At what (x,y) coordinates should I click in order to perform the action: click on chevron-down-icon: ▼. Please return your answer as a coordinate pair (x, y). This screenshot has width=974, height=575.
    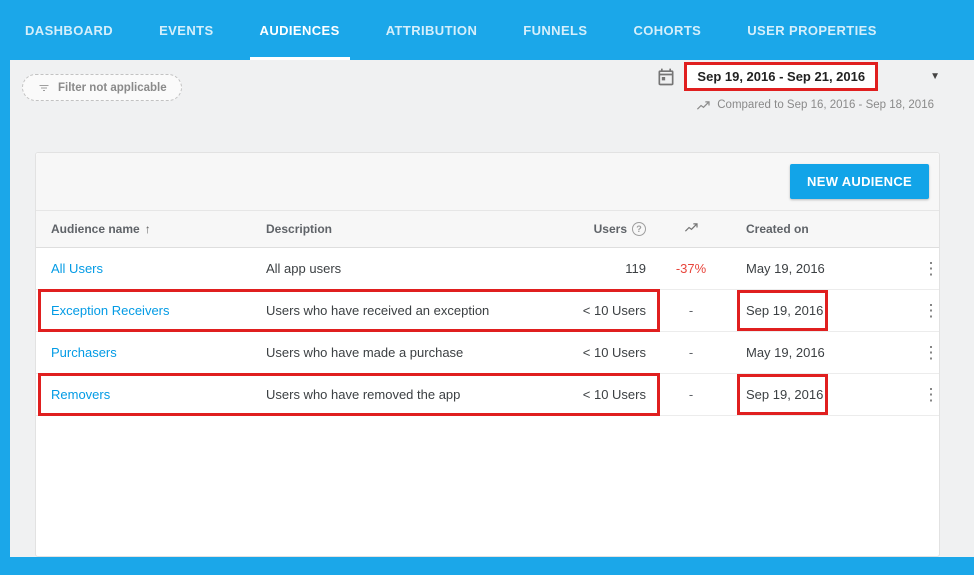
    Looking at the image, I should click on (935, 76).